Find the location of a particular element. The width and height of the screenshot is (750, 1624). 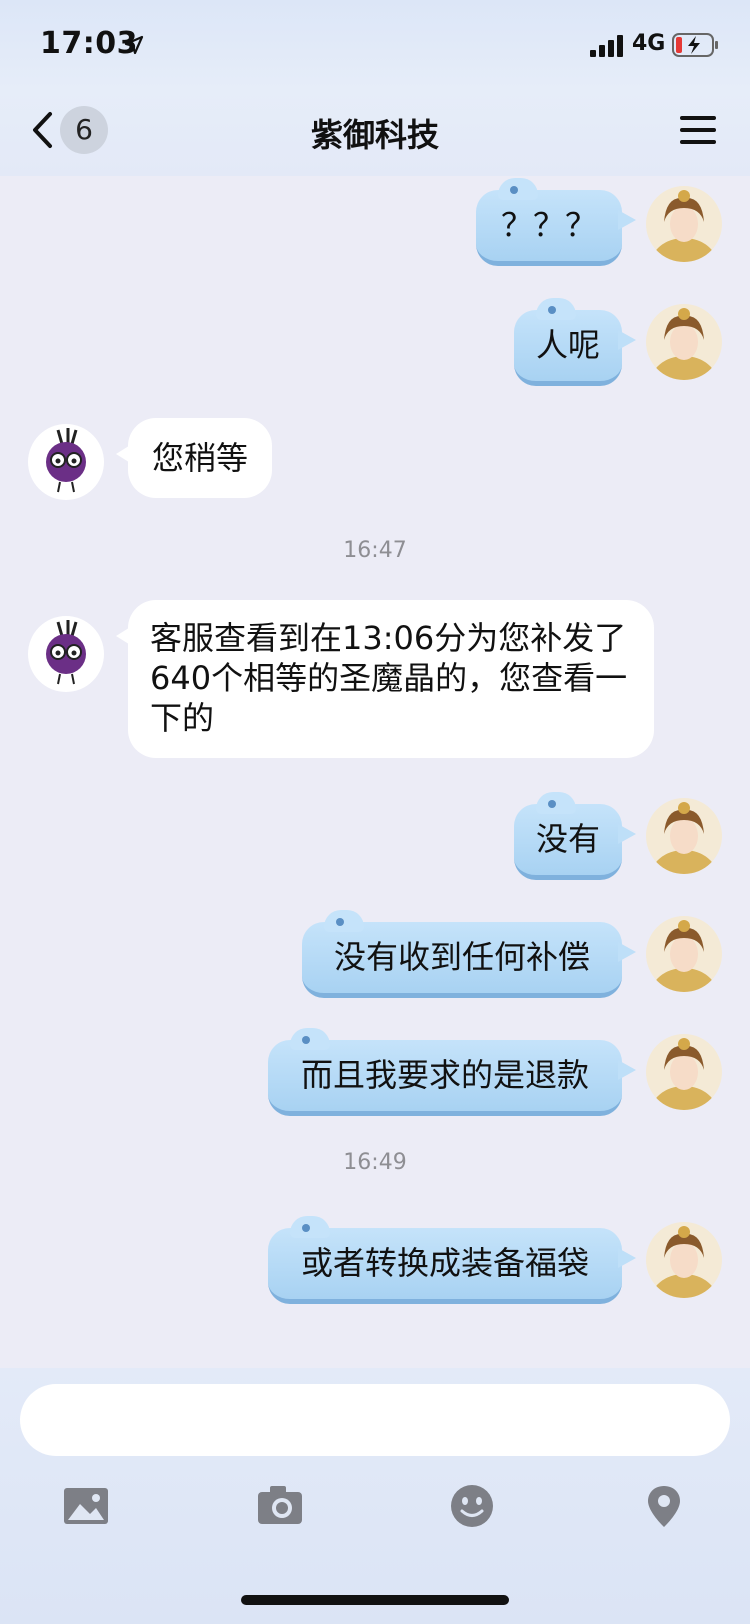

incoming-message-bubble: 您稍等 is located at coordinates (194, 458).